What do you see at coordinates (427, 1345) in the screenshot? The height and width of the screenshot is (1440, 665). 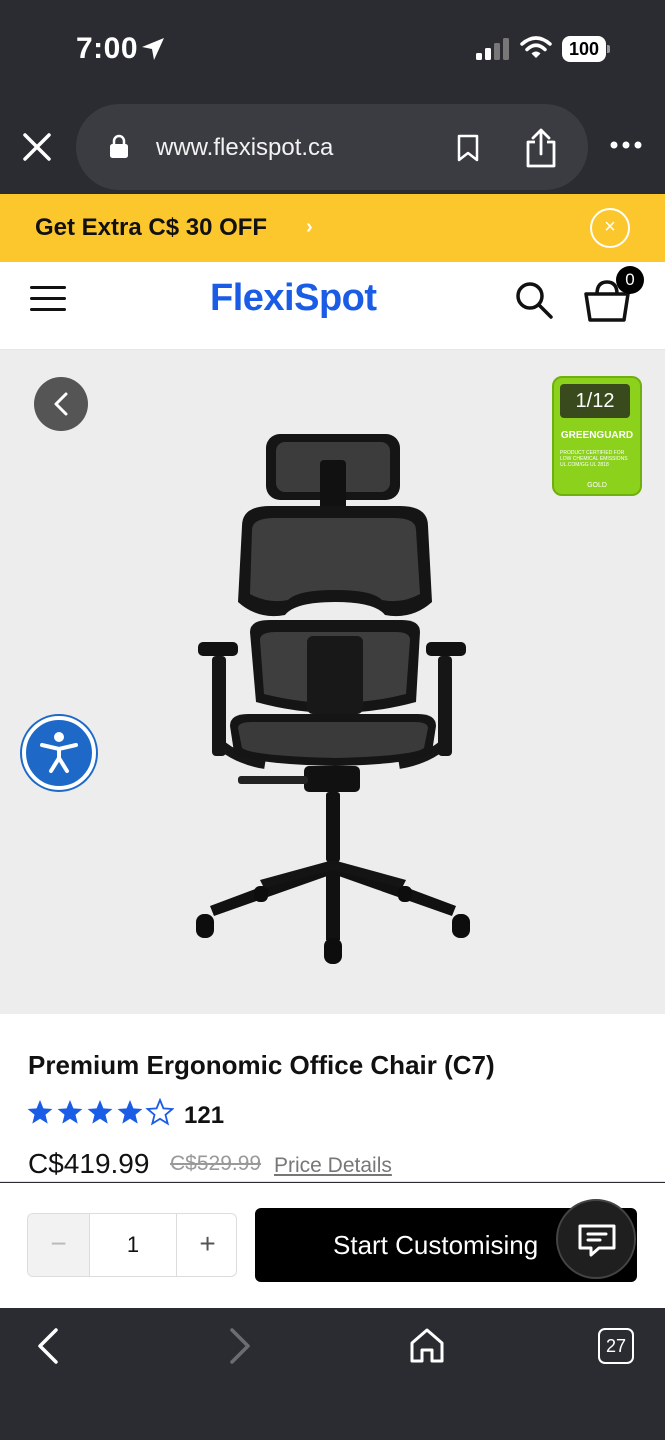 I see `home-icon` at bounding box center [427, 1345].